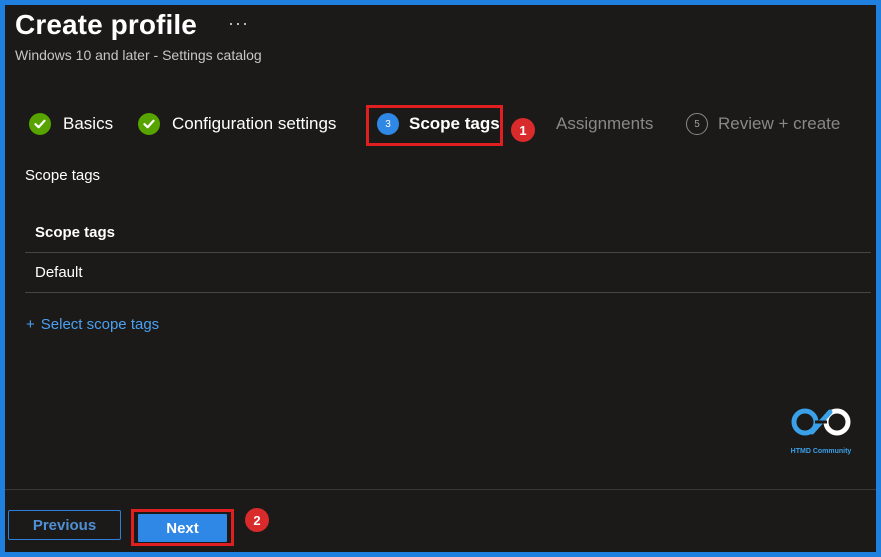 This screenshot has height=557, width=881. Describe the element at coordinates (182, 528) in the screenshot. I see `next-button: Next` at that location.